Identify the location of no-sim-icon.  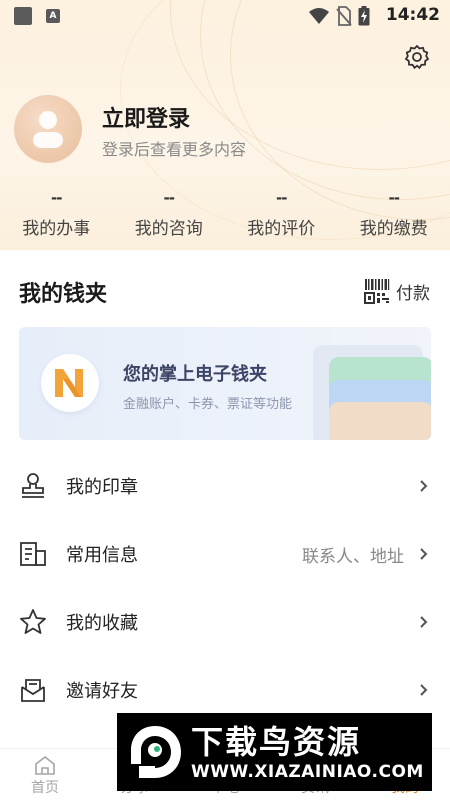
(344, 16).